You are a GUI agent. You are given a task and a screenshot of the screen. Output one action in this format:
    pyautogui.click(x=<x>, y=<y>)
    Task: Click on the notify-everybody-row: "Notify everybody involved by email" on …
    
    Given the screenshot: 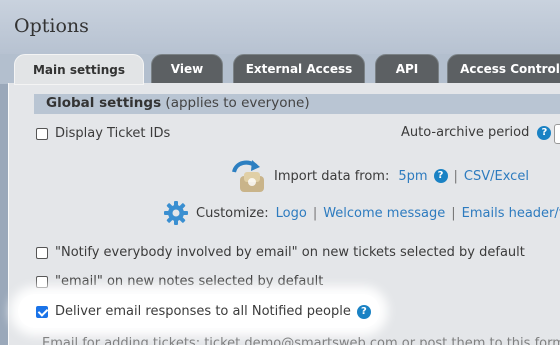 What is the action you would take?
    pyautogui.click(x=280, y=252)
    